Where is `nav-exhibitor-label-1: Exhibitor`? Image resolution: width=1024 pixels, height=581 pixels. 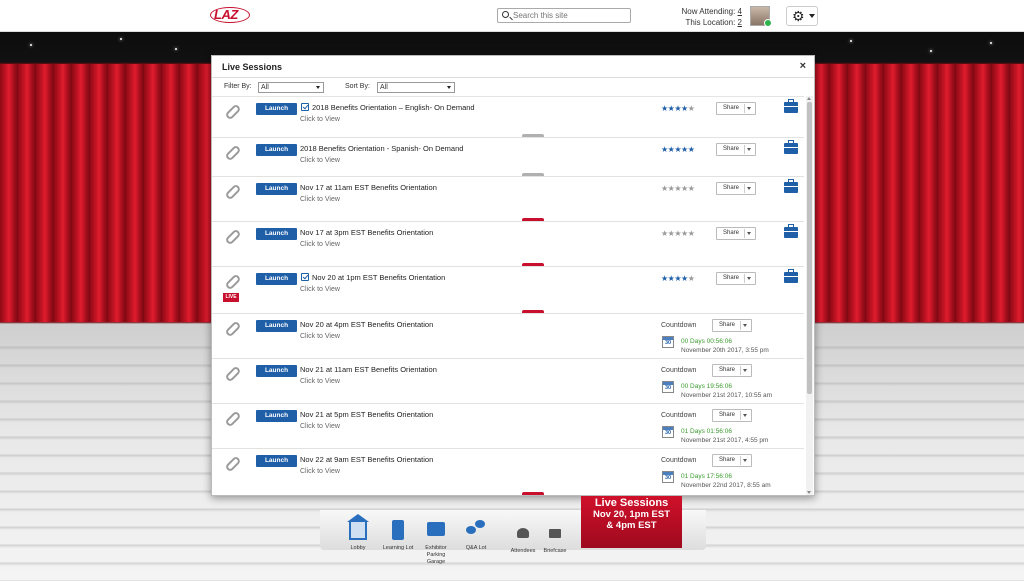
nav-exhibitor-label-1: Exhibitor is located at coordinates (436, 548).